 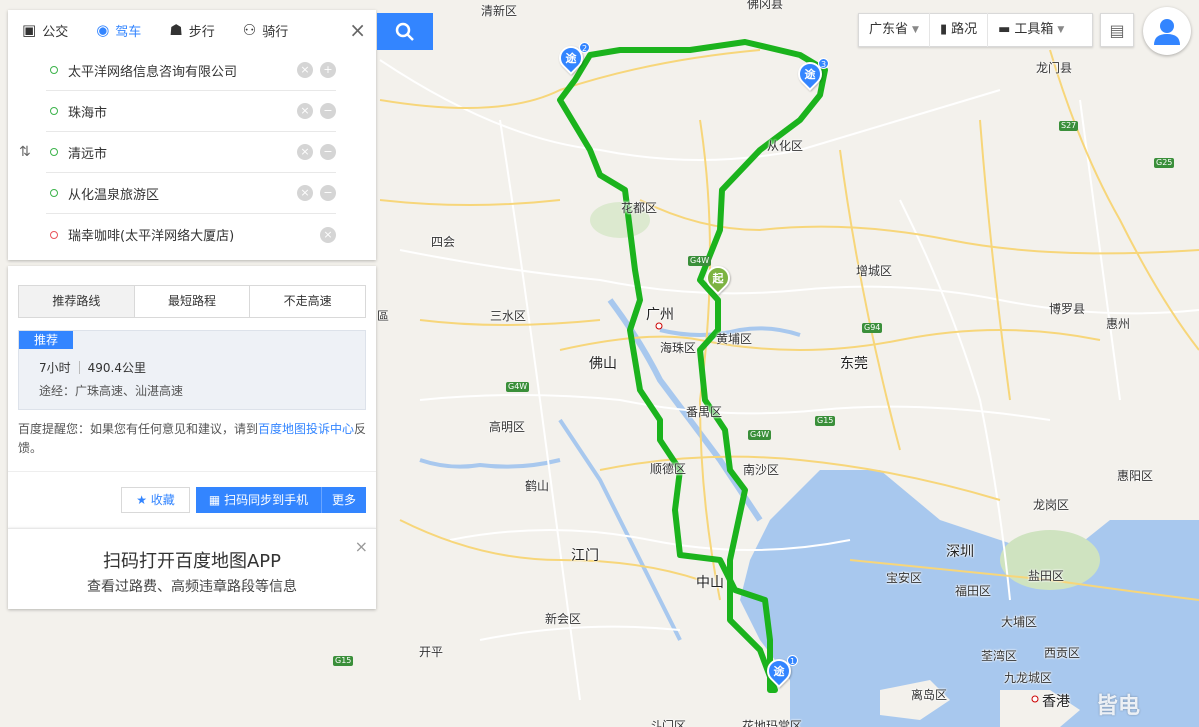 What do you see at coordinates (265, 30) in the screenshot?
I see `mode-bike: ⚇ 骑行` at bounding box center [265, 30].